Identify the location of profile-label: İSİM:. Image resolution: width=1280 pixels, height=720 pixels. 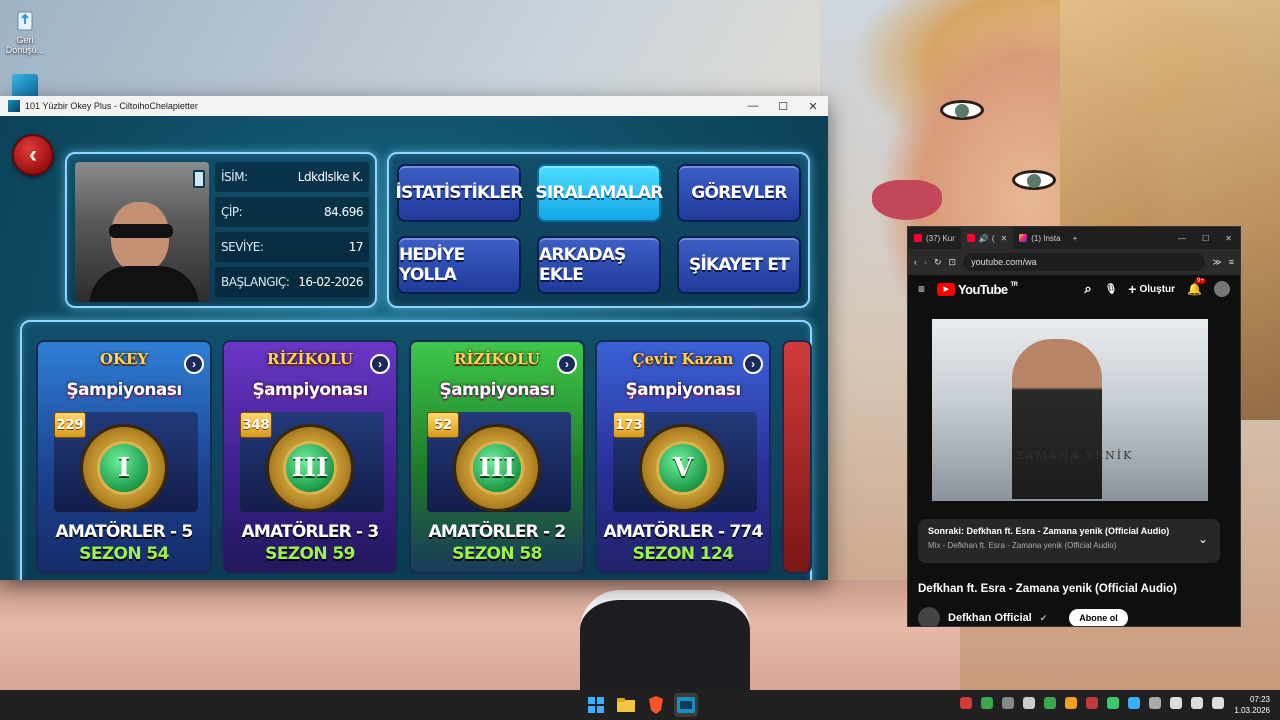
(234, 177).